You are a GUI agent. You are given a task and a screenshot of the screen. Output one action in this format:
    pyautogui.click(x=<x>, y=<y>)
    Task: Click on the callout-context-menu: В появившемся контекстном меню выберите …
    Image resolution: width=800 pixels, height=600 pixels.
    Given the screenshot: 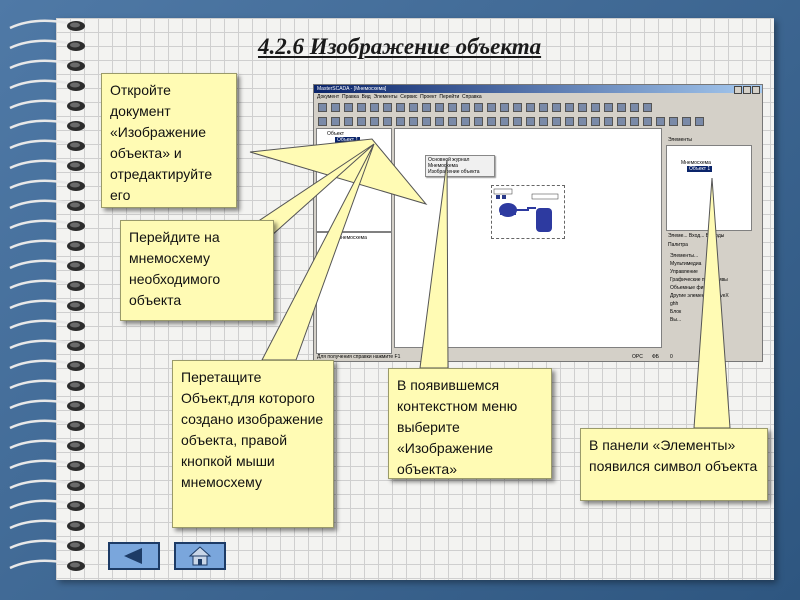 What is the action you would take?
    pyautogui.click(x=470, y=423)
    